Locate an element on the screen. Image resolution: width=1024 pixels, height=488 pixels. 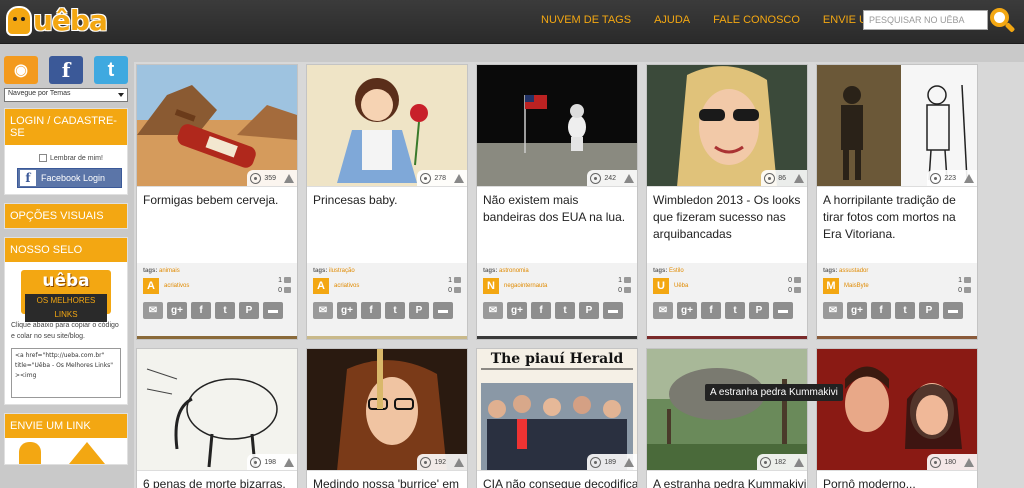
login-title: LOGIN / CADASTRE-SE is located at coordinates (66, 127).